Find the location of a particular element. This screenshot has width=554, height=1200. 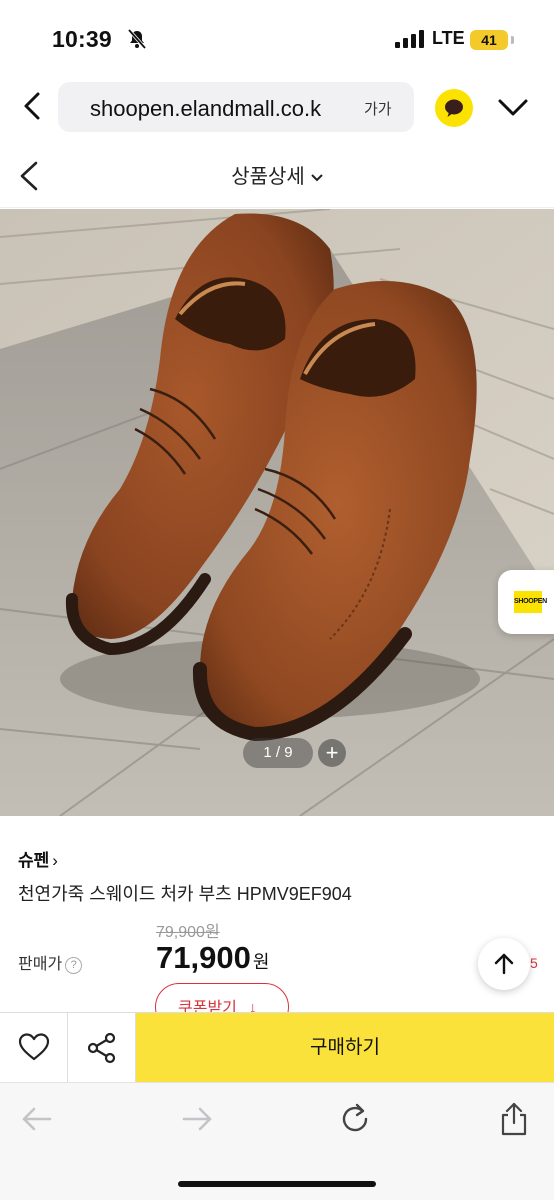

page-title: 상품상세 is located at coordinates (268, 177).